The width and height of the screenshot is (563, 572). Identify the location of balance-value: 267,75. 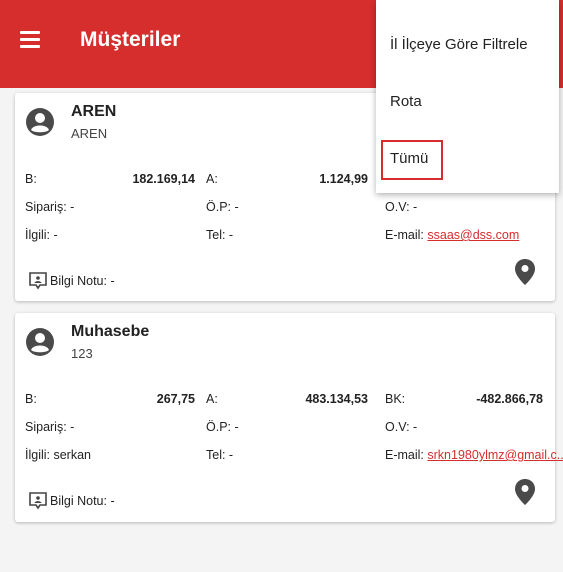
(175, 399).